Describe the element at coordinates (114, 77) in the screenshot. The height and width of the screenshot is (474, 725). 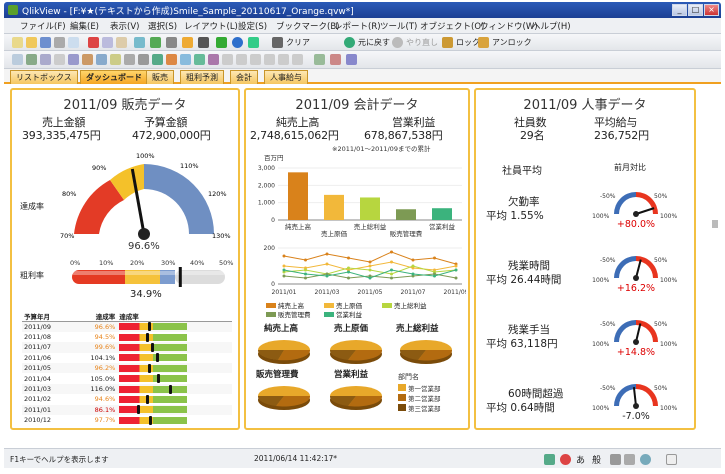
I see `tab-dashboard: ダッシュボード` at that location.